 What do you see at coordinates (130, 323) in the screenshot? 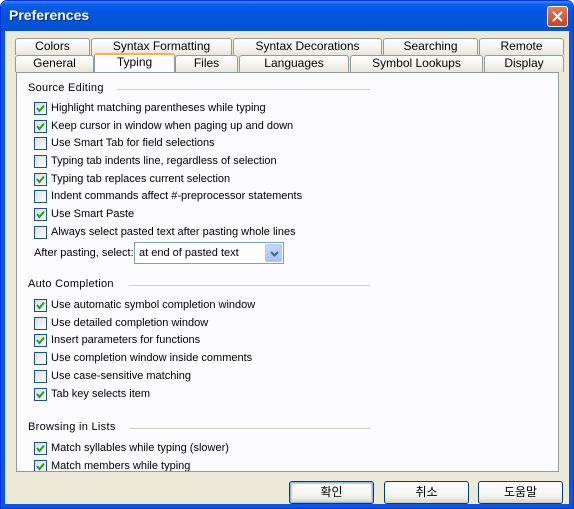
I see `checkbox-label: Use detailed completion window` at bounding box center [130, 323].